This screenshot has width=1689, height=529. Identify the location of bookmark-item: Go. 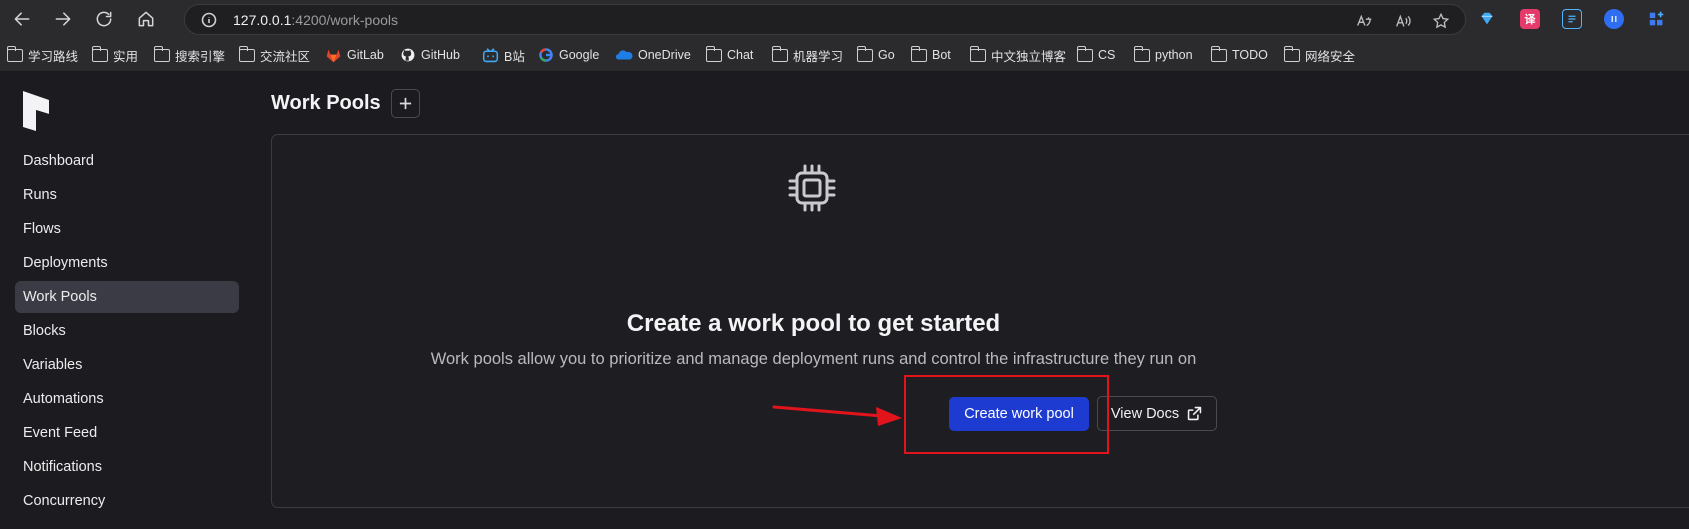
(875, 54).